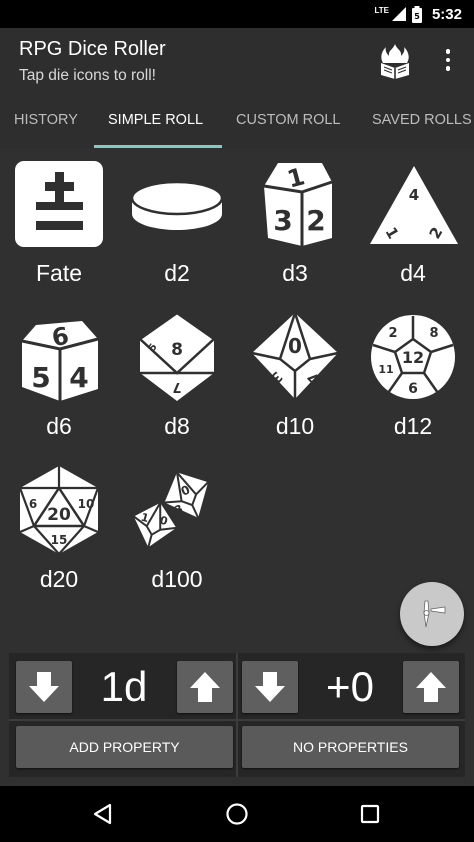 The height and width of the screenshot is (842, 474). I want to click on svg-text: 20, so click(59, 515).